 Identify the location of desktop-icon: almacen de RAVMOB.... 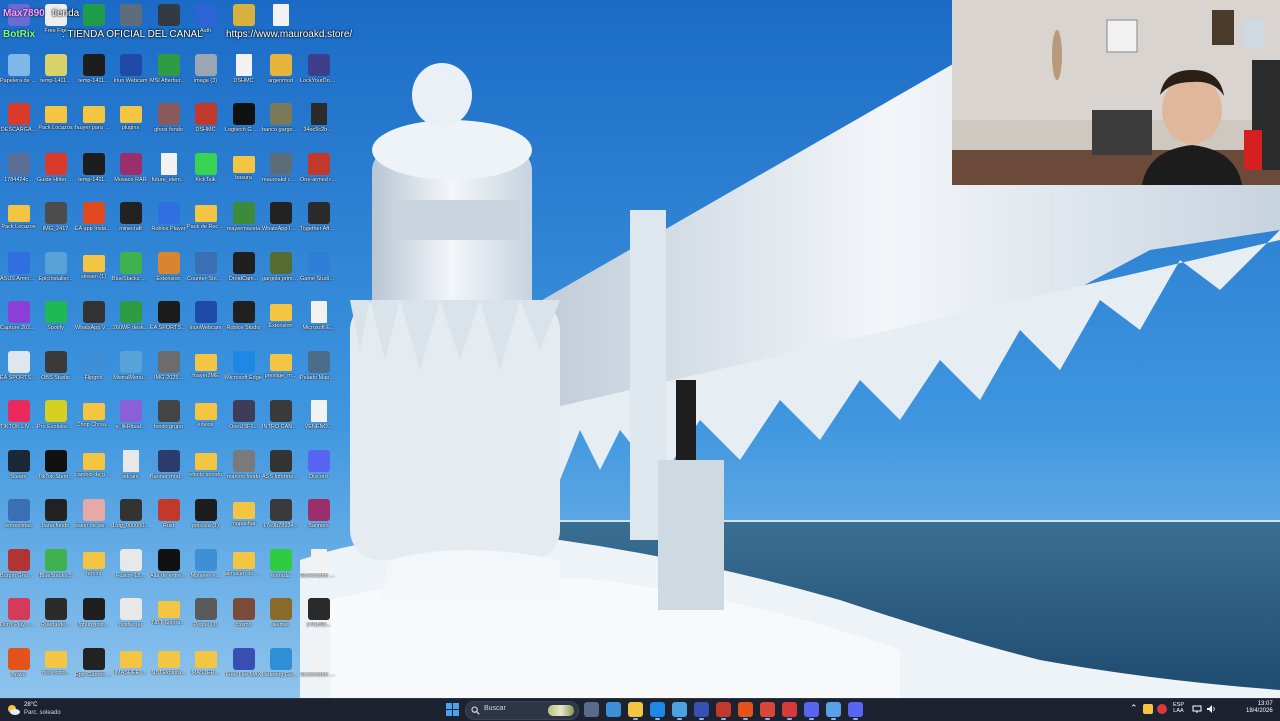
(243, 570).